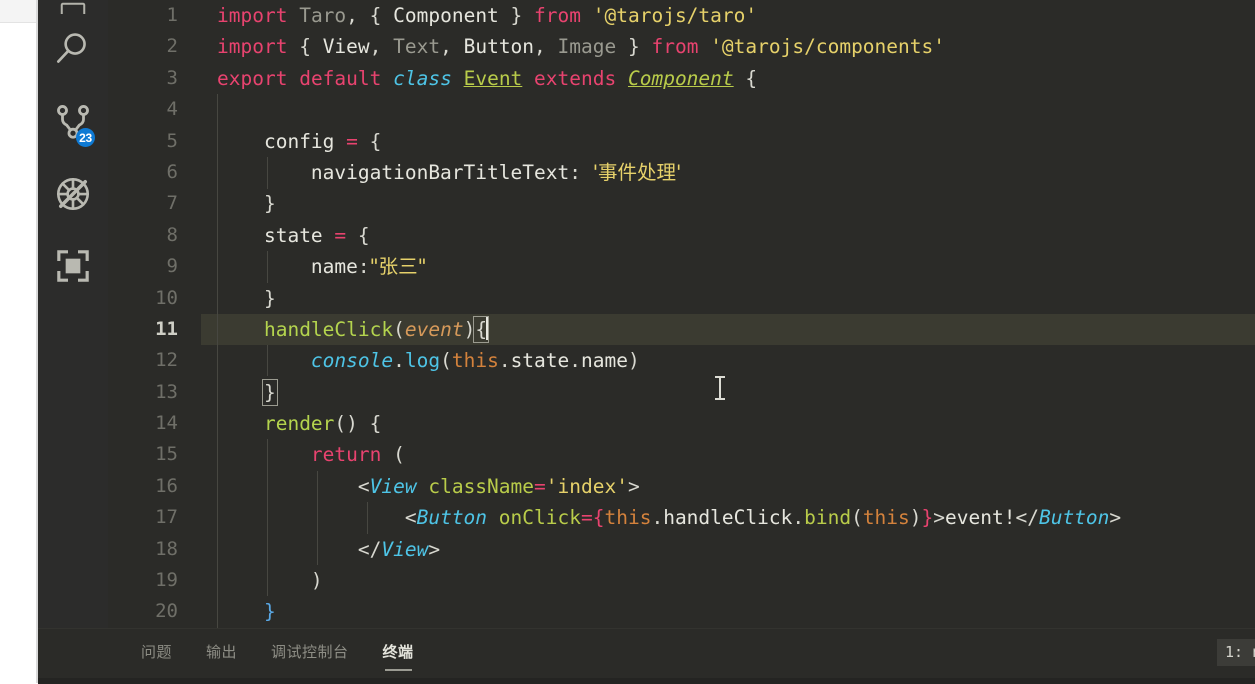  I want to click on line-number: 2, so click(172, 46).